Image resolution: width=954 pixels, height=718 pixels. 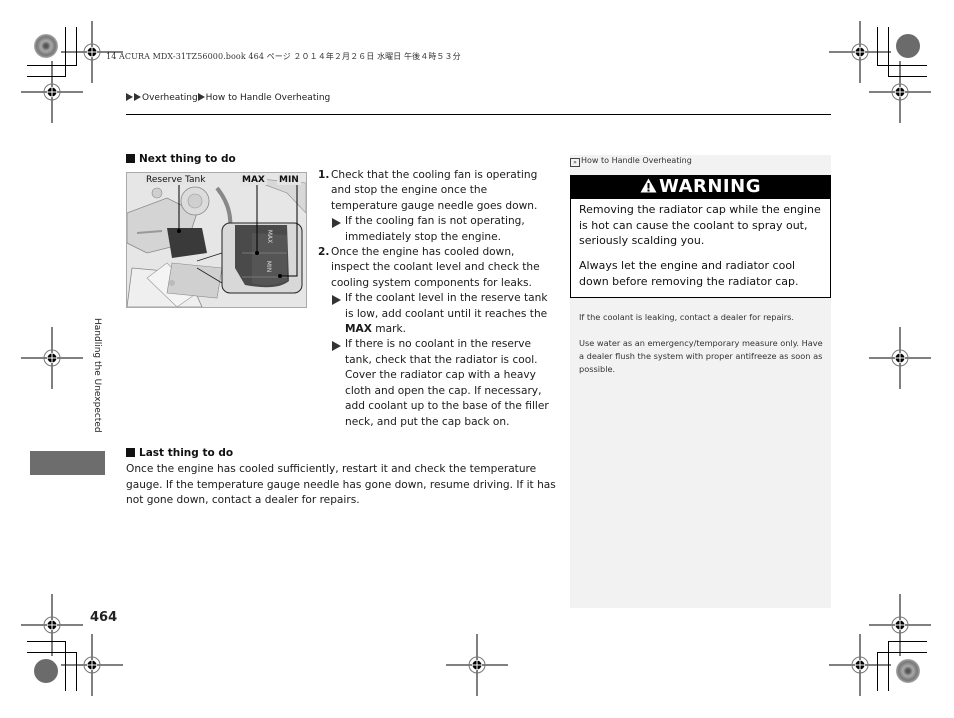 What do you see at coordinates (648, 185) in the screenshot?
I see `warning-triangle-icon` at bounding box center [648, 185].